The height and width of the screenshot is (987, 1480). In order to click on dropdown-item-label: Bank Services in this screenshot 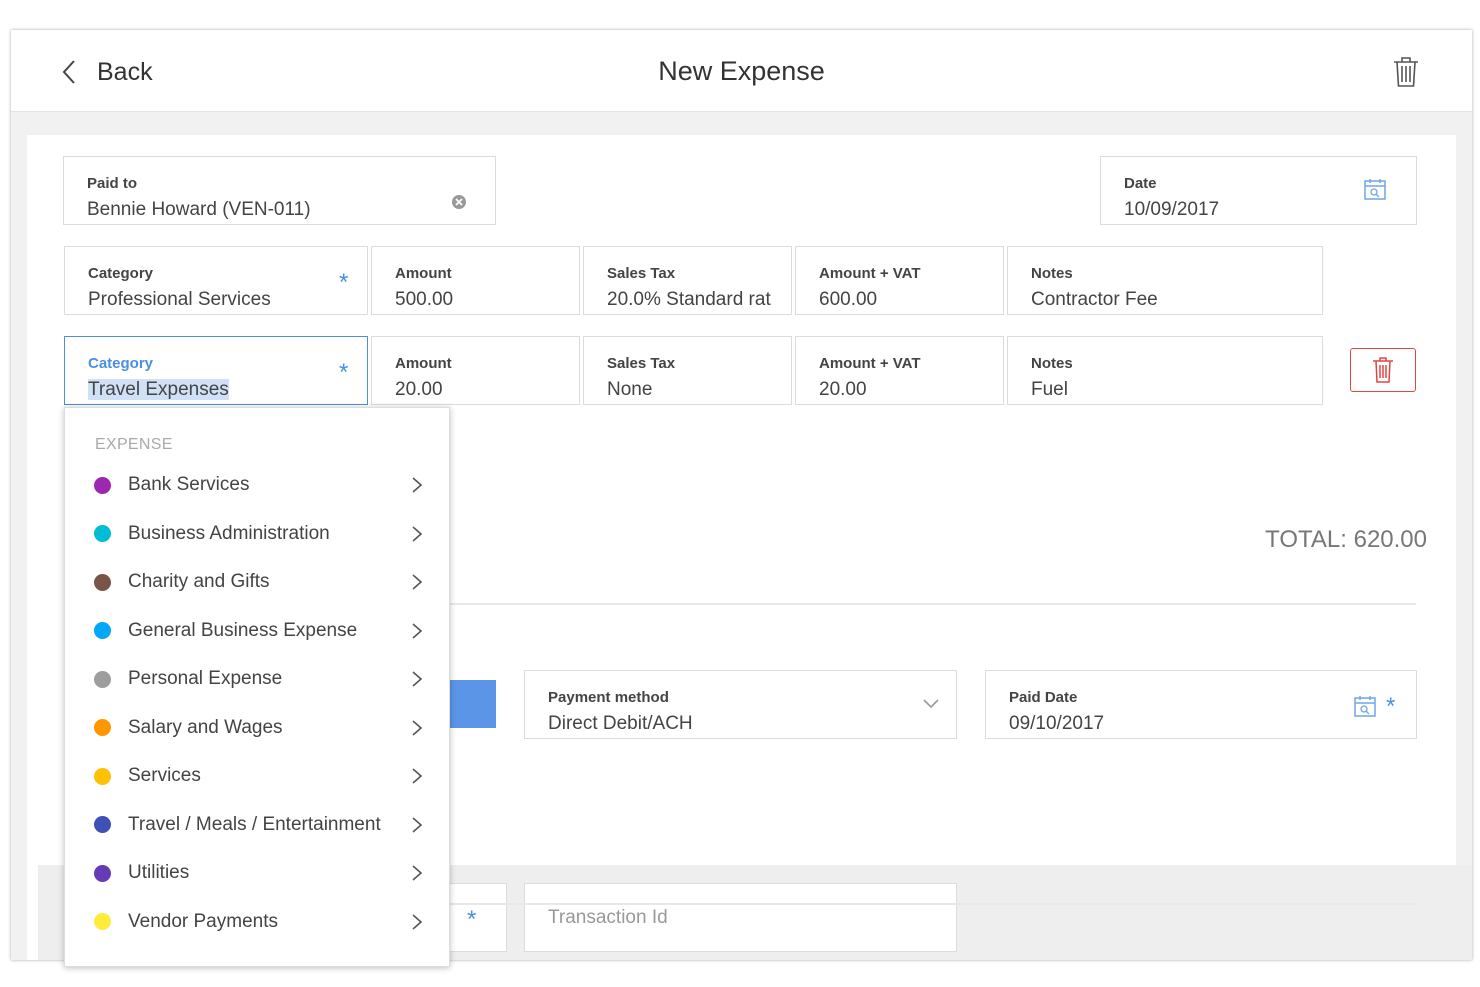, I will do `click(189, 484)`.